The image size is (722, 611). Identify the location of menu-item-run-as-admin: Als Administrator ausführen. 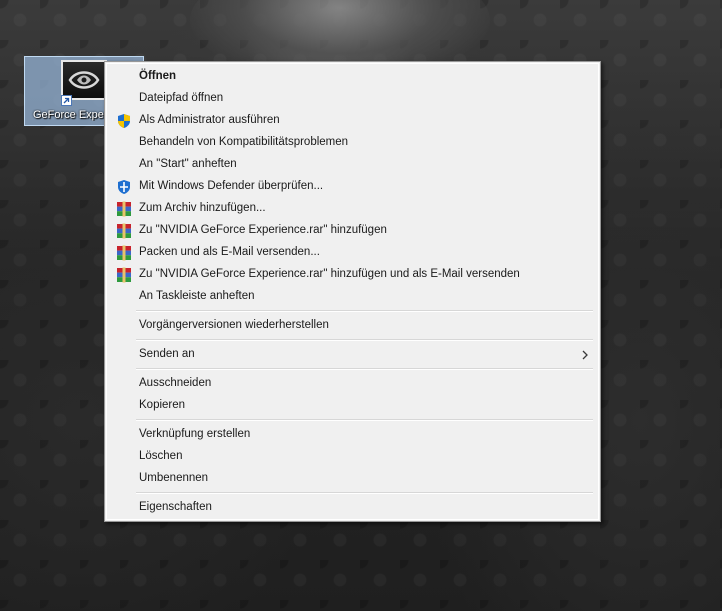
(352, 121).